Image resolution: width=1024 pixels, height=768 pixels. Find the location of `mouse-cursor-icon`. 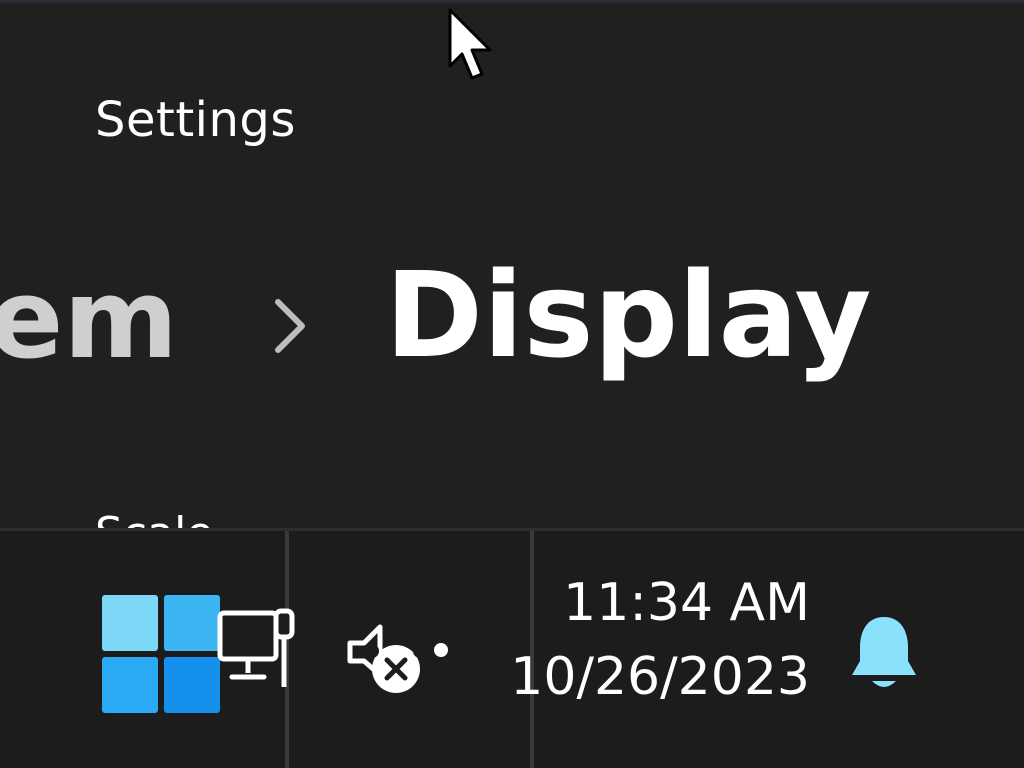

mouse-cursor-icon is located at coordinates (470, 44).